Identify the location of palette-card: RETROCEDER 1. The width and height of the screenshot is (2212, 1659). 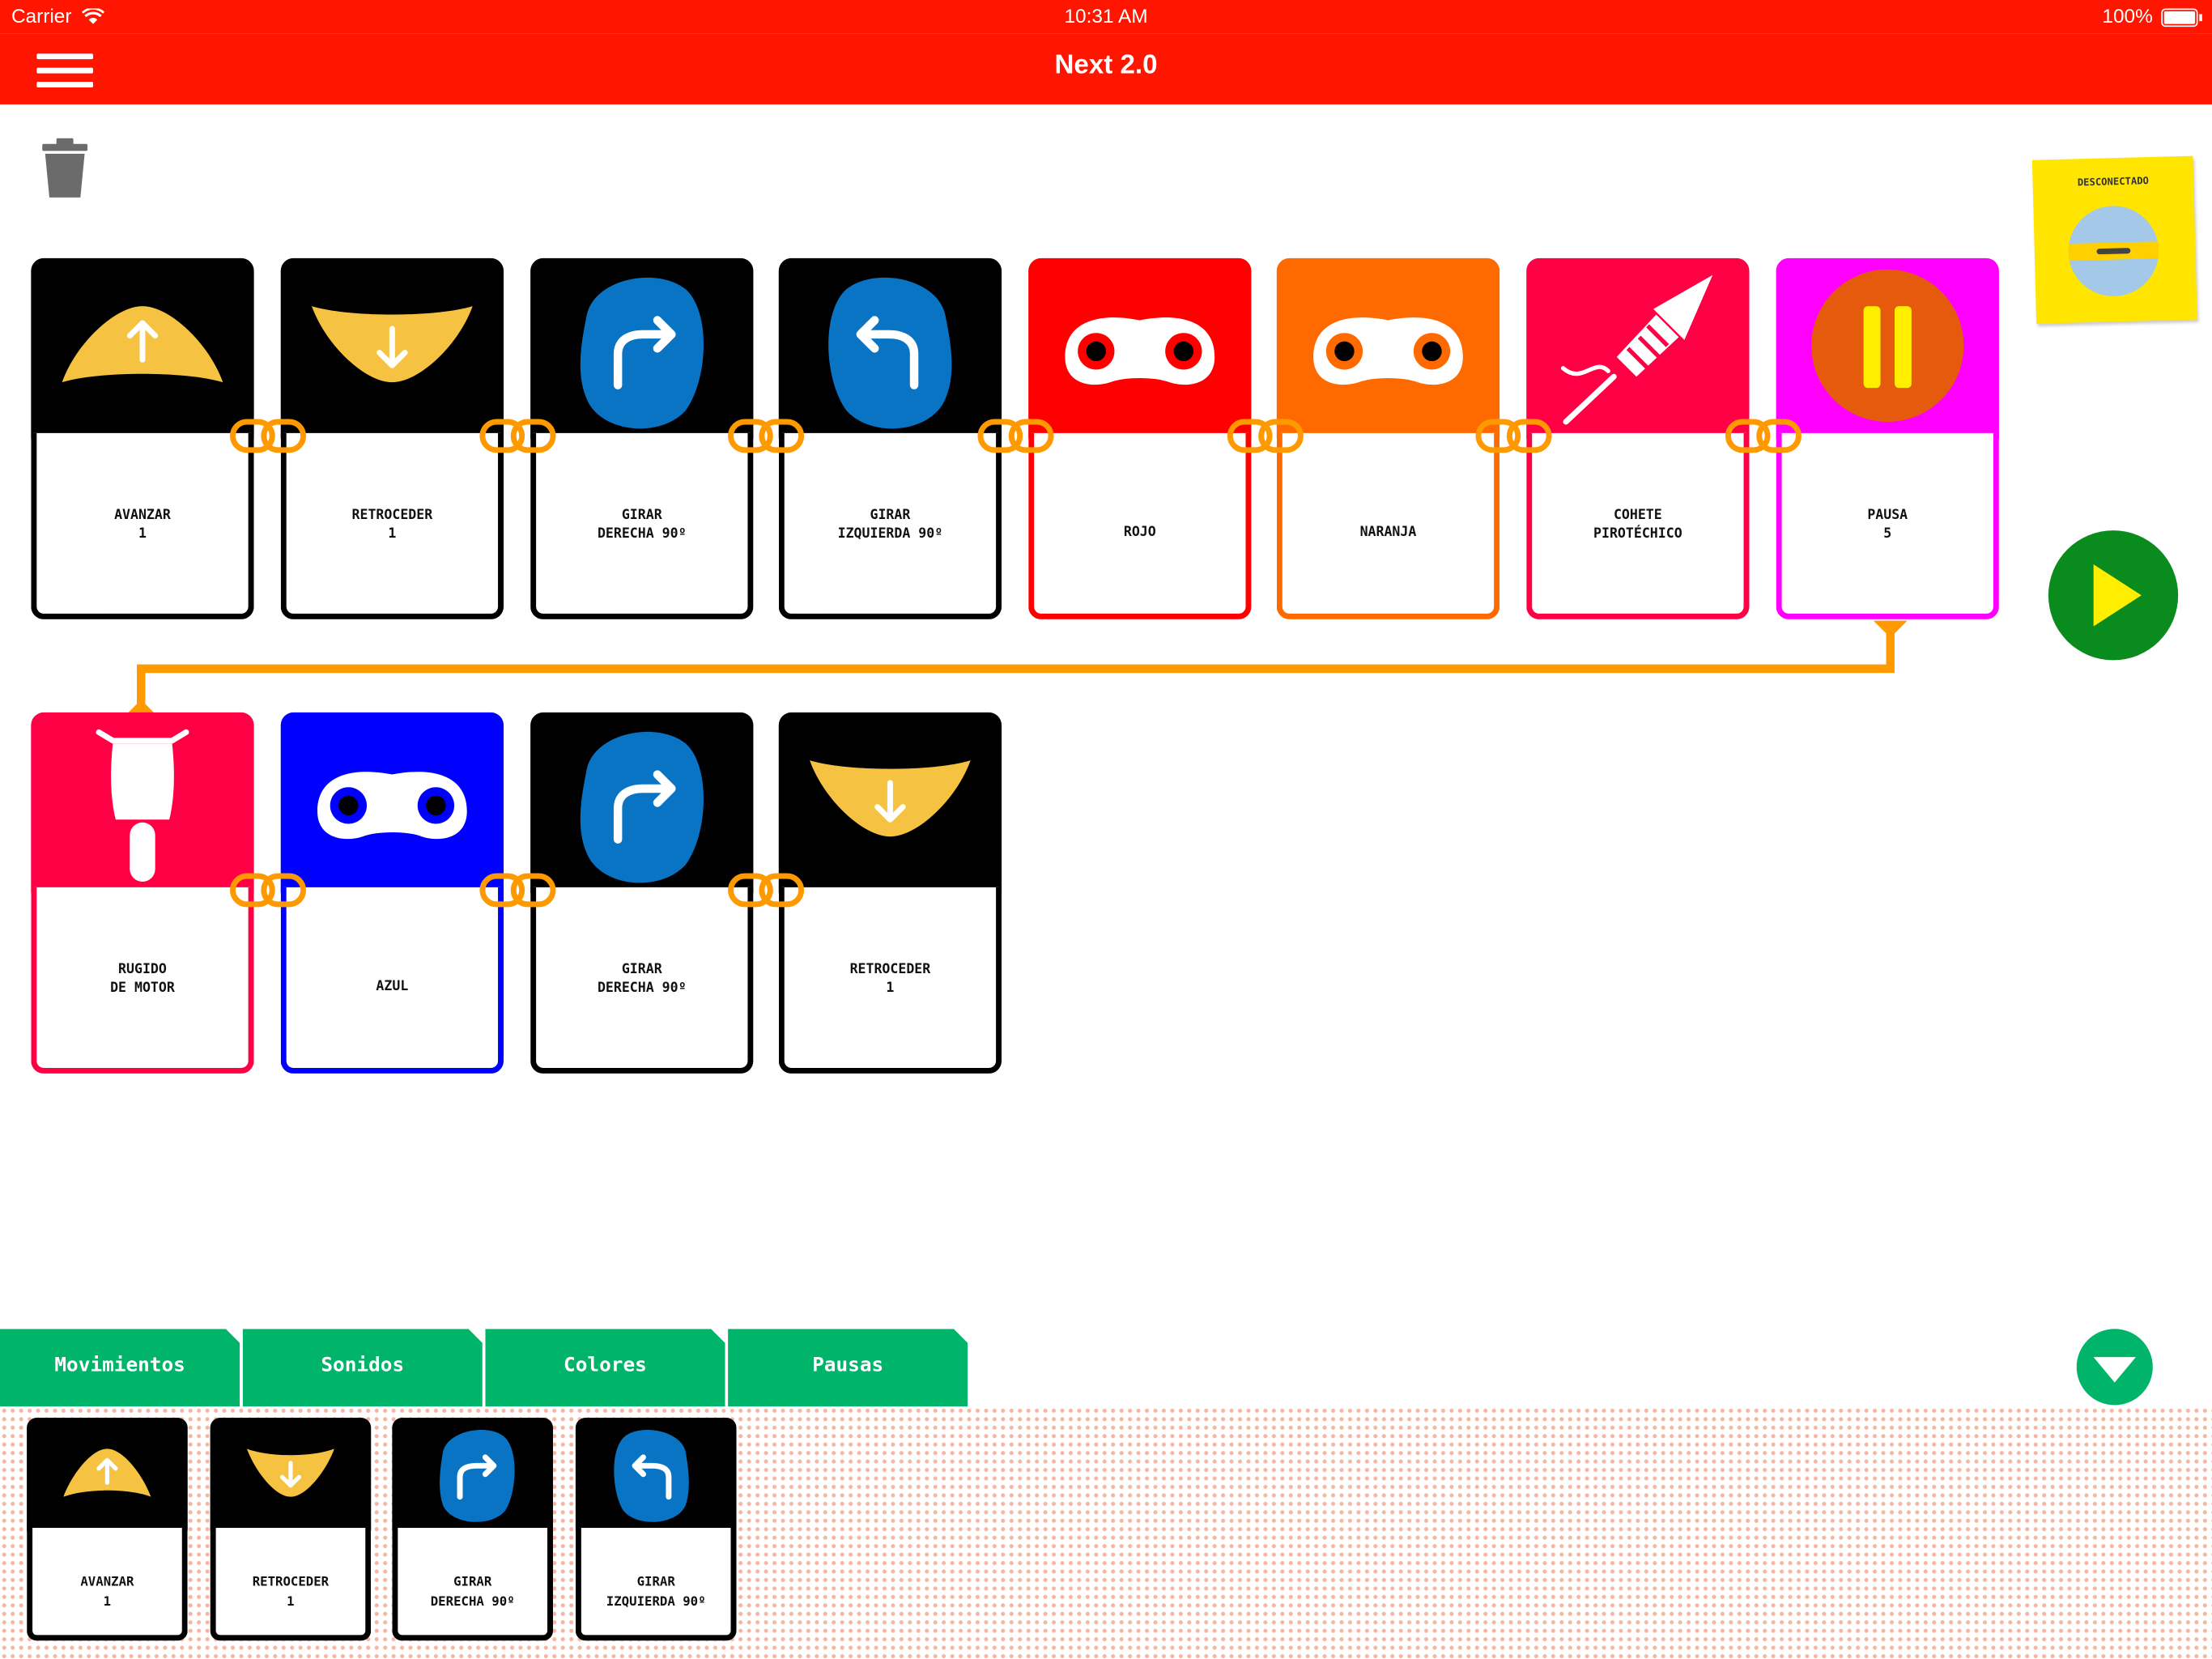
(291, 1530).